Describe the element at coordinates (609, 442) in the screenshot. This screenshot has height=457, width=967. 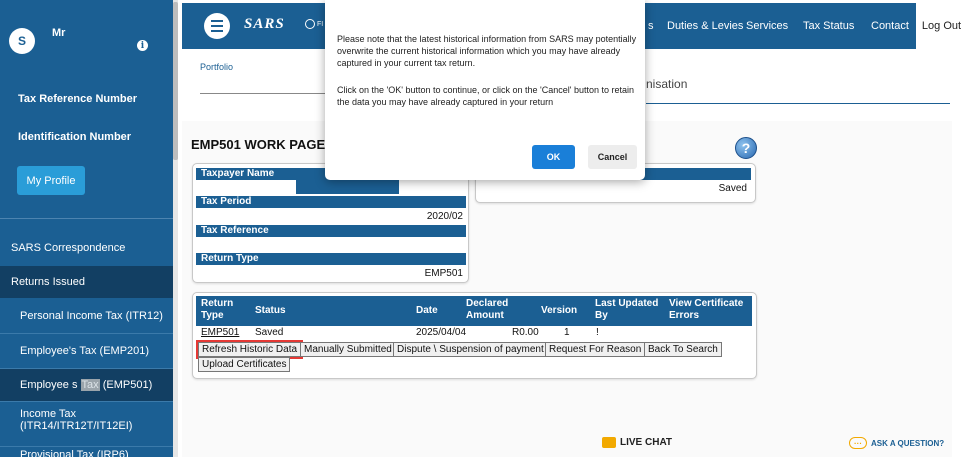
I see `chat-icon` at that location.